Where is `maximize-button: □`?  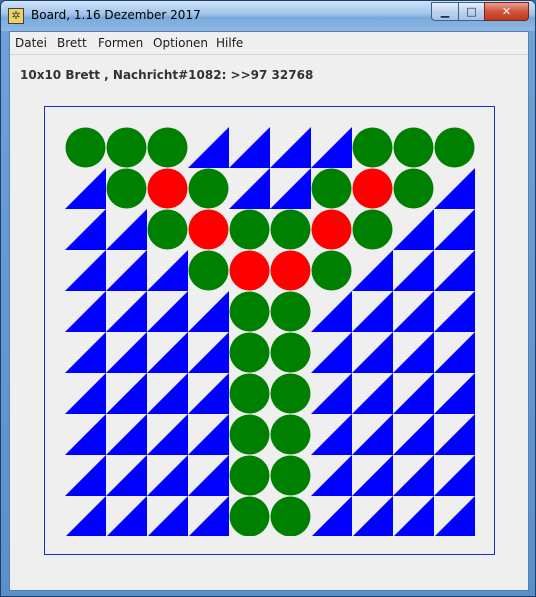 maximize-button: □ is located at coordinates (471, 11).